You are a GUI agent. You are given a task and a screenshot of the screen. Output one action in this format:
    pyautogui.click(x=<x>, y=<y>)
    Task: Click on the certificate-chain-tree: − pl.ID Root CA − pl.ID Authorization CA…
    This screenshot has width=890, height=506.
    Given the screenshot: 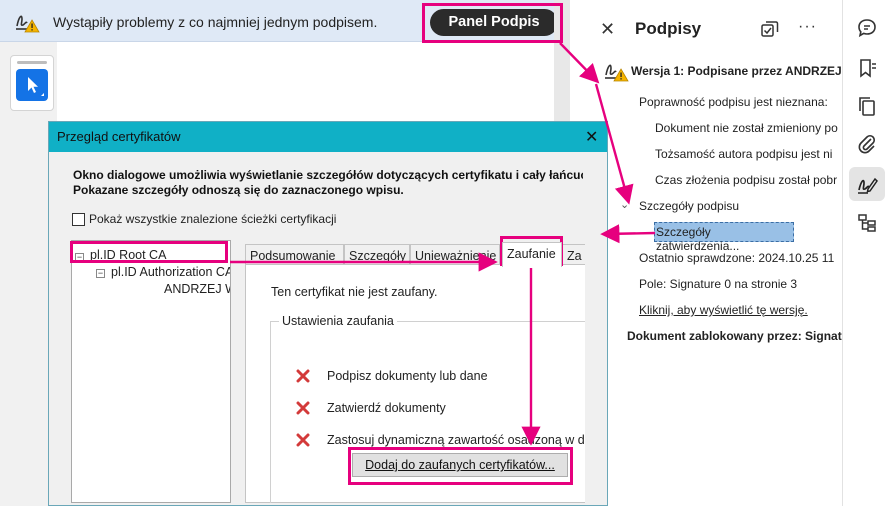 What is the action you would take?
    pyautogui.click(x=151, y=371)
    